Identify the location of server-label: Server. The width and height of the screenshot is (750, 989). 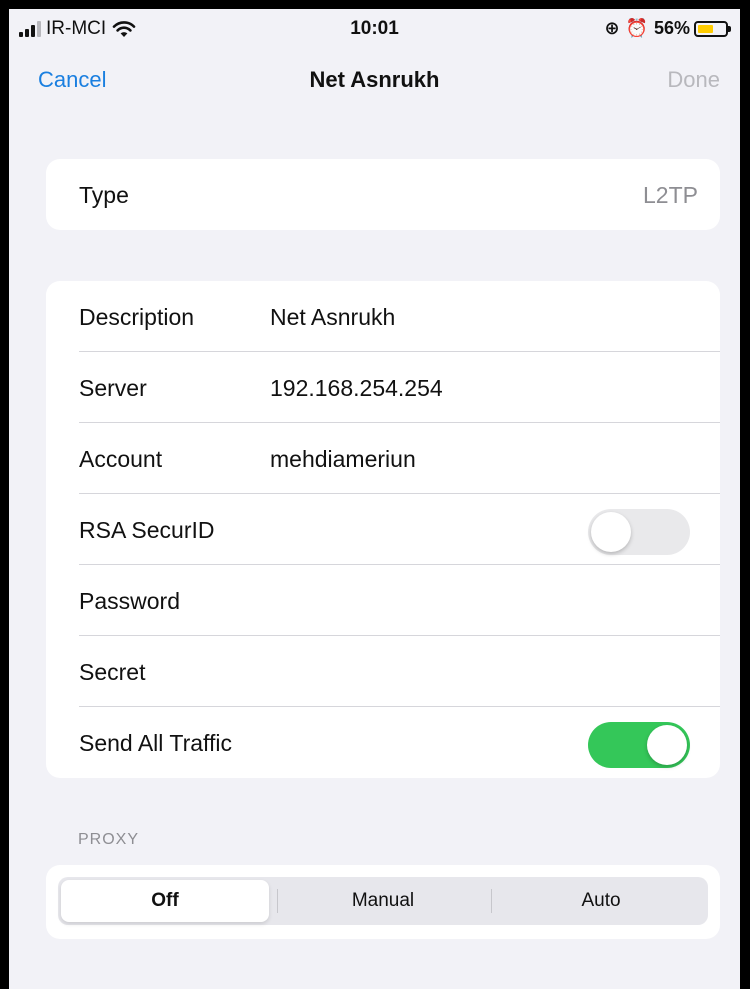
(113, 388).